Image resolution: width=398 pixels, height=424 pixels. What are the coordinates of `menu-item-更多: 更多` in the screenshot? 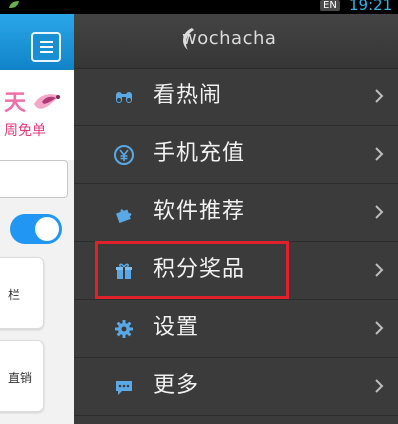 It's located at (236, 387).